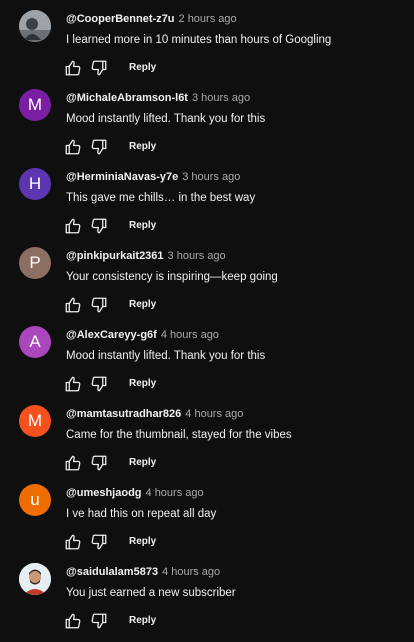 The height and width of the screenshot is (642, 414). I want to click on comment-author: @HerminiaNavas-y7e, so click(122, 177).